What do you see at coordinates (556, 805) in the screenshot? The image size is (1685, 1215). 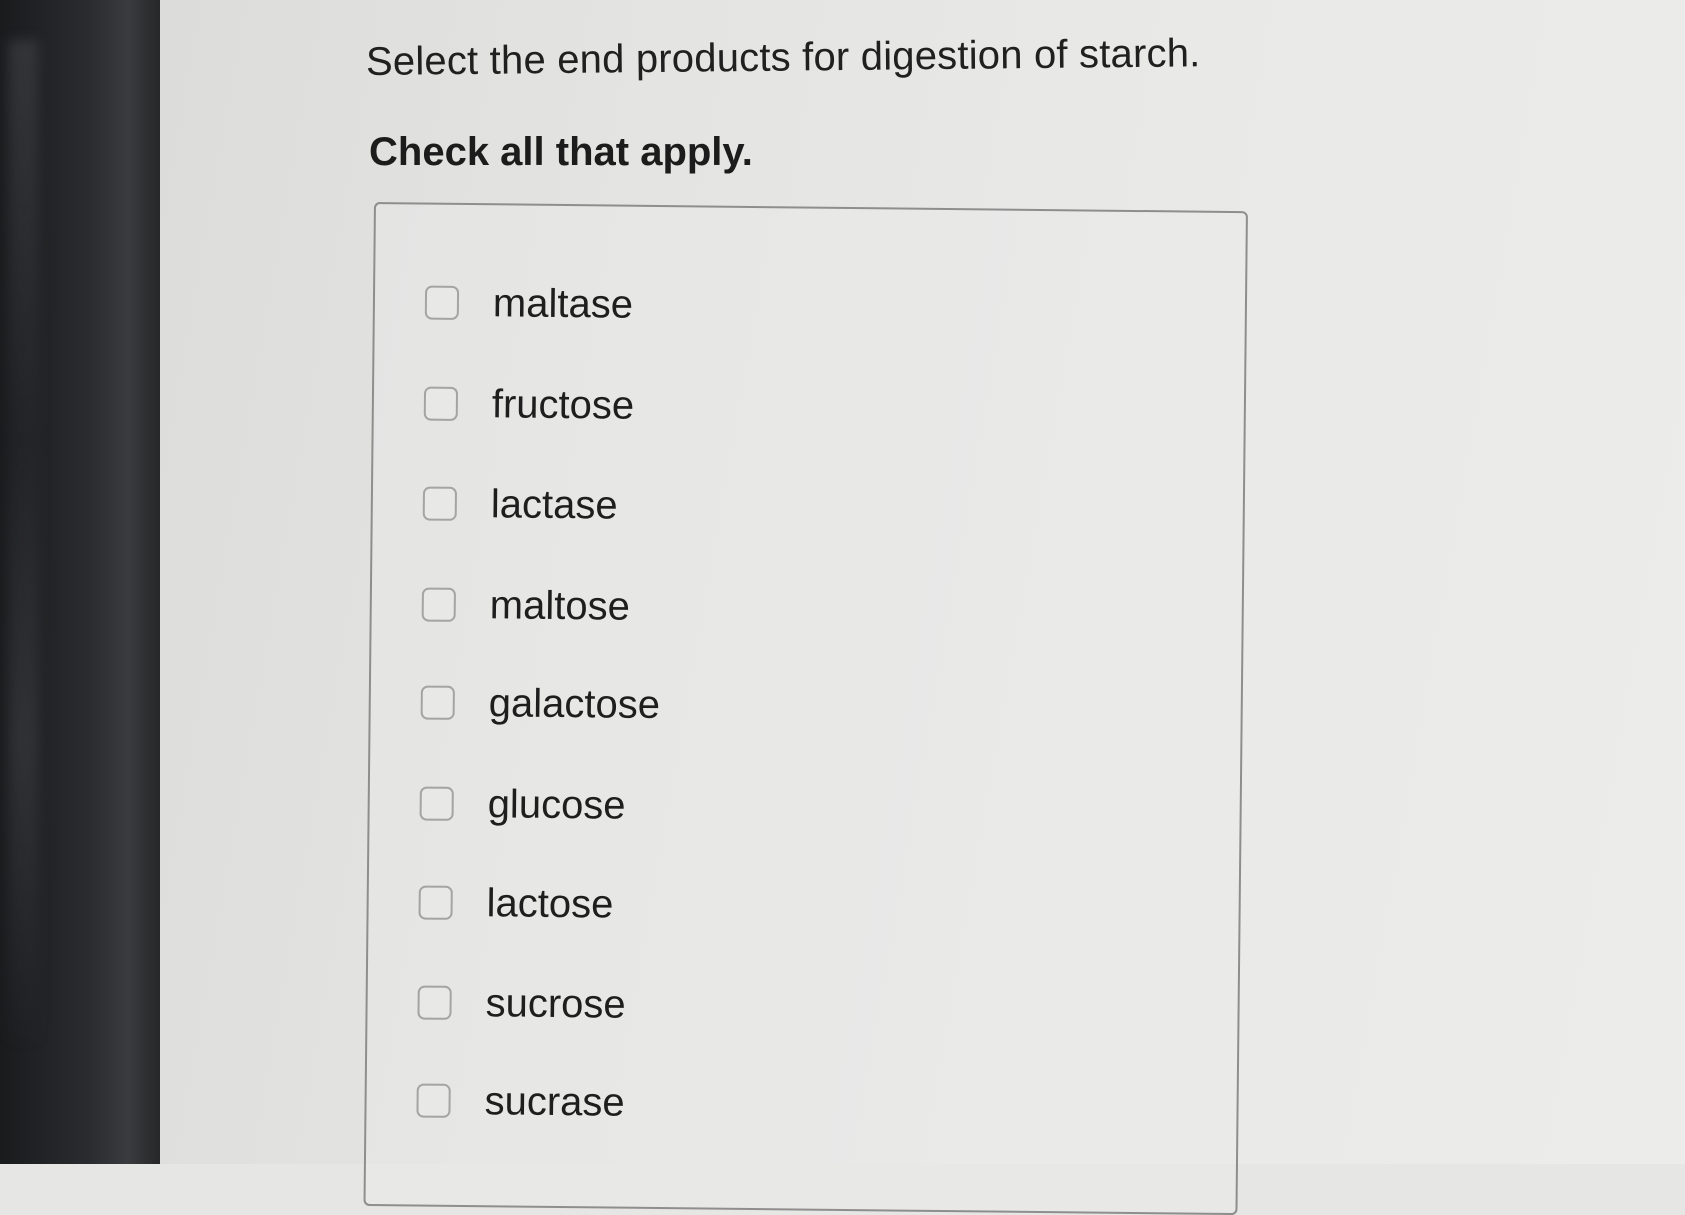 I see `option-label: glucose` at bounding box center [556, 805].